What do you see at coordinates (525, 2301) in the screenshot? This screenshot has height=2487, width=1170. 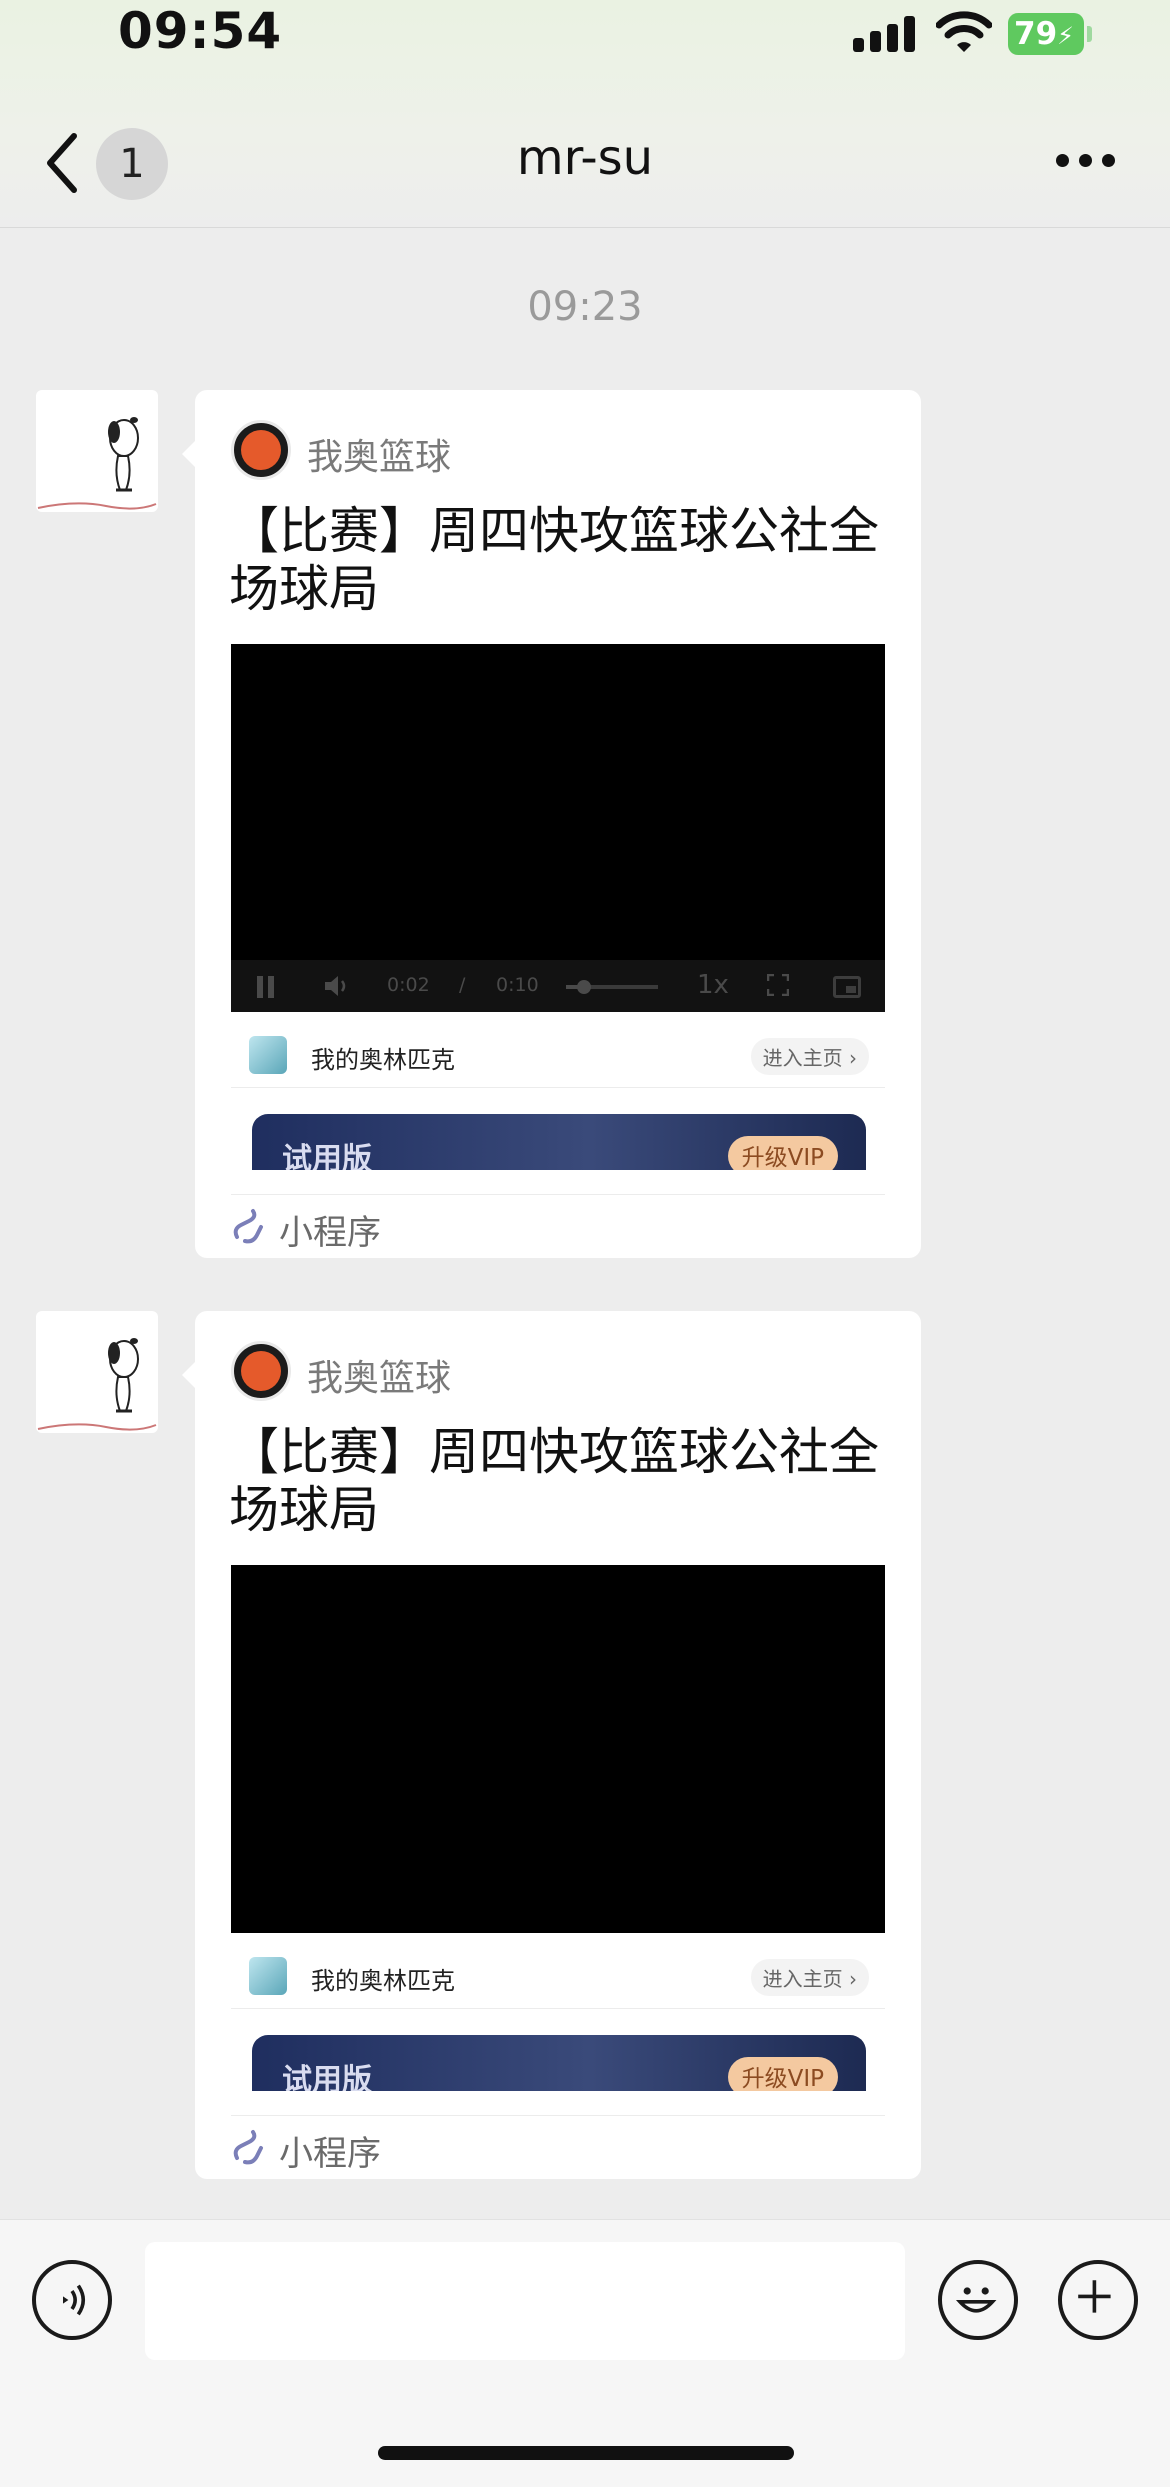 I see `message-input` at bounding box center [525, 2301].